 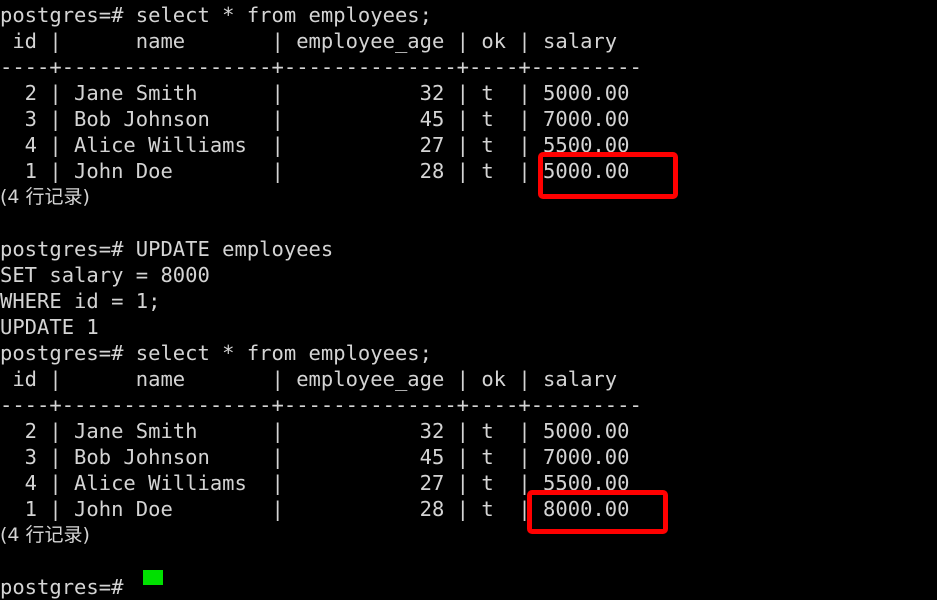 I want to click on row-count-label-1: (4 行记录), so click(x=45, y=197).